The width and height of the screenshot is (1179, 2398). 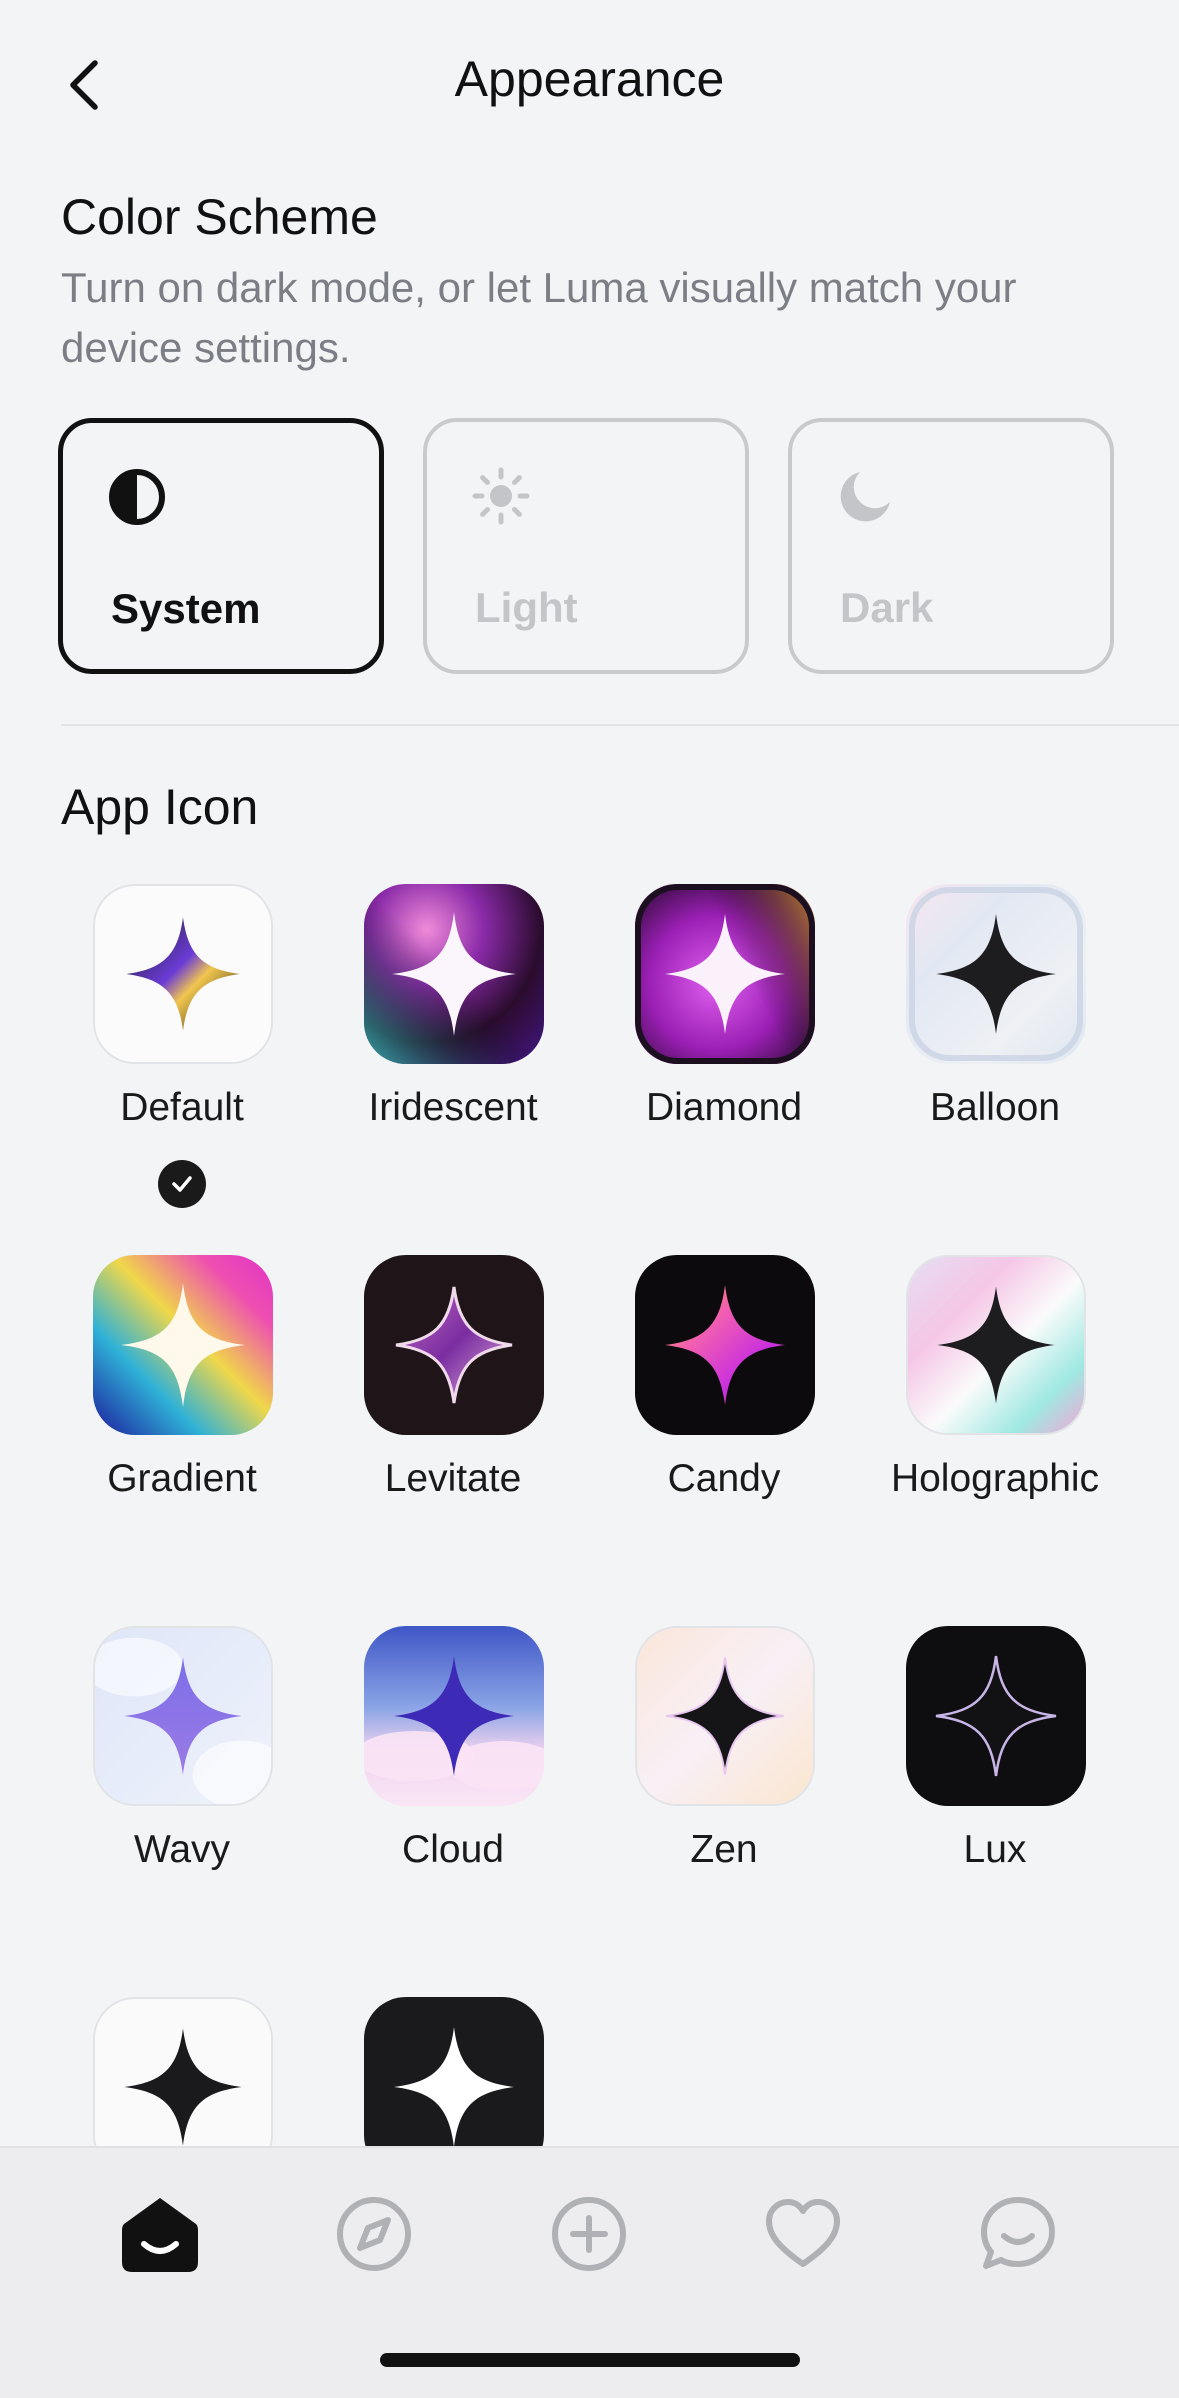 What do you see at coordinates (453, 1107) in the screenshot?
I see `app-icon-label: Iridescent` at bounding box center [453, 1107].